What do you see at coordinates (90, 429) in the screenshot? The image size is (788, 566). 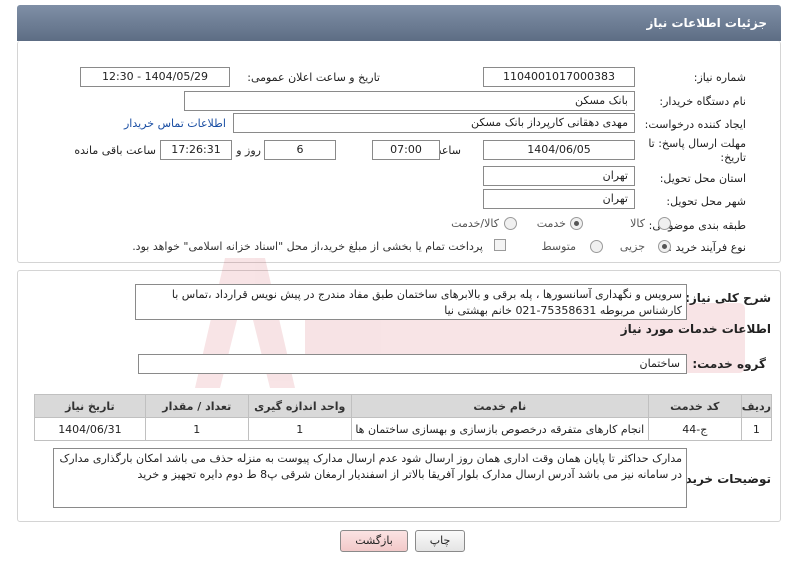 I see `cell-date: 1404/06/31` at bounding box center [90, 429].